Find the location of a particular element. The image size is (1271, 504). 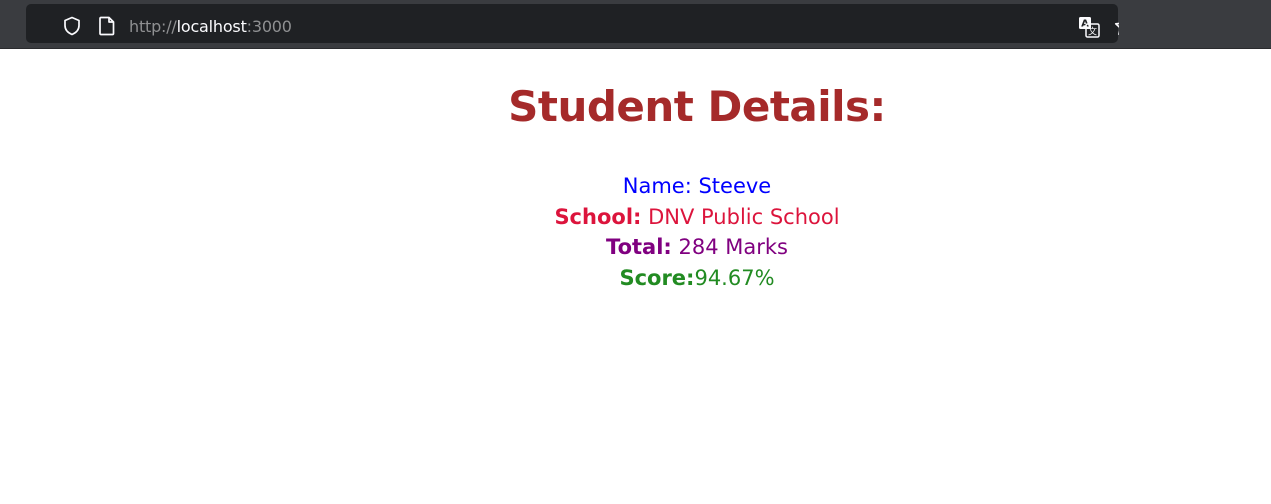

name-value: Steeve is located at coordinates (731, 186).